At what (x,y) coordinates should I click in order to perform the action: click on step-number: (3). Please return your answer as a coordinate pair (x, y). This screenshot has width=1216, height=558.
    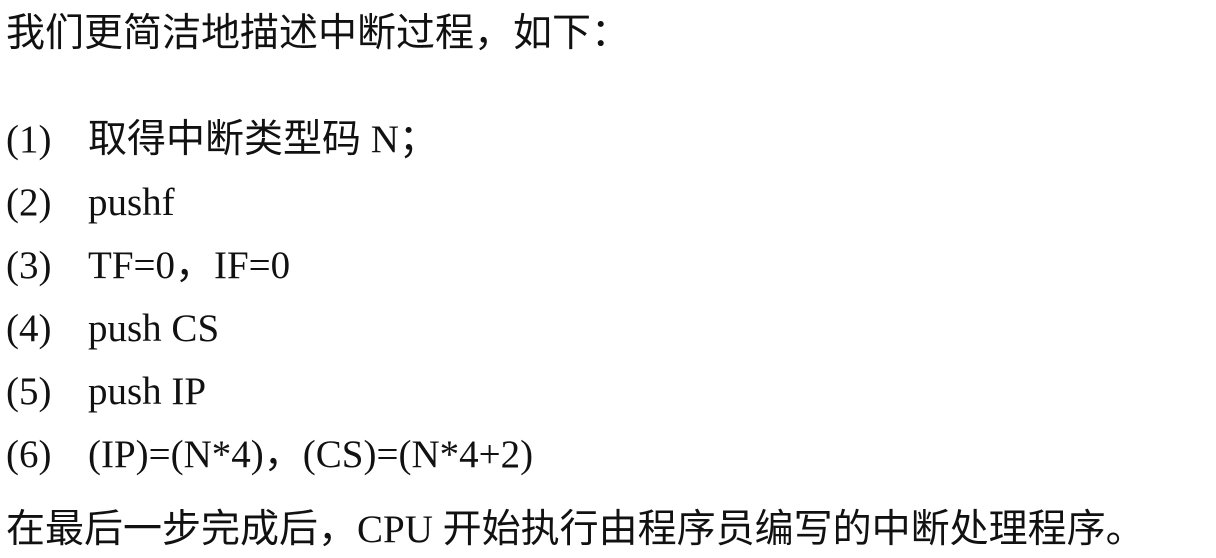
    Looking at the image, I should click on (29, 265).